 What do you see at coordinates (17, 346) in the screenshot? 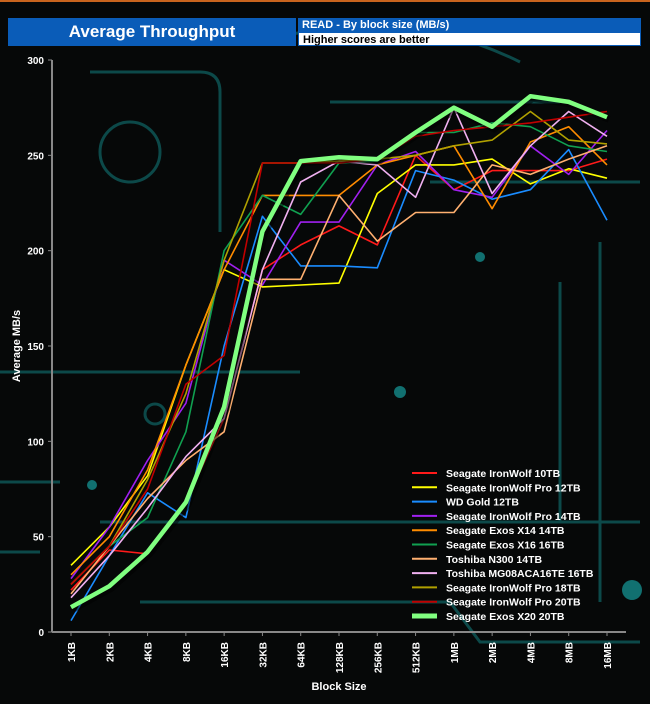
I see `y-axis-label: Average MB/s` at bounding box center [17, 346].